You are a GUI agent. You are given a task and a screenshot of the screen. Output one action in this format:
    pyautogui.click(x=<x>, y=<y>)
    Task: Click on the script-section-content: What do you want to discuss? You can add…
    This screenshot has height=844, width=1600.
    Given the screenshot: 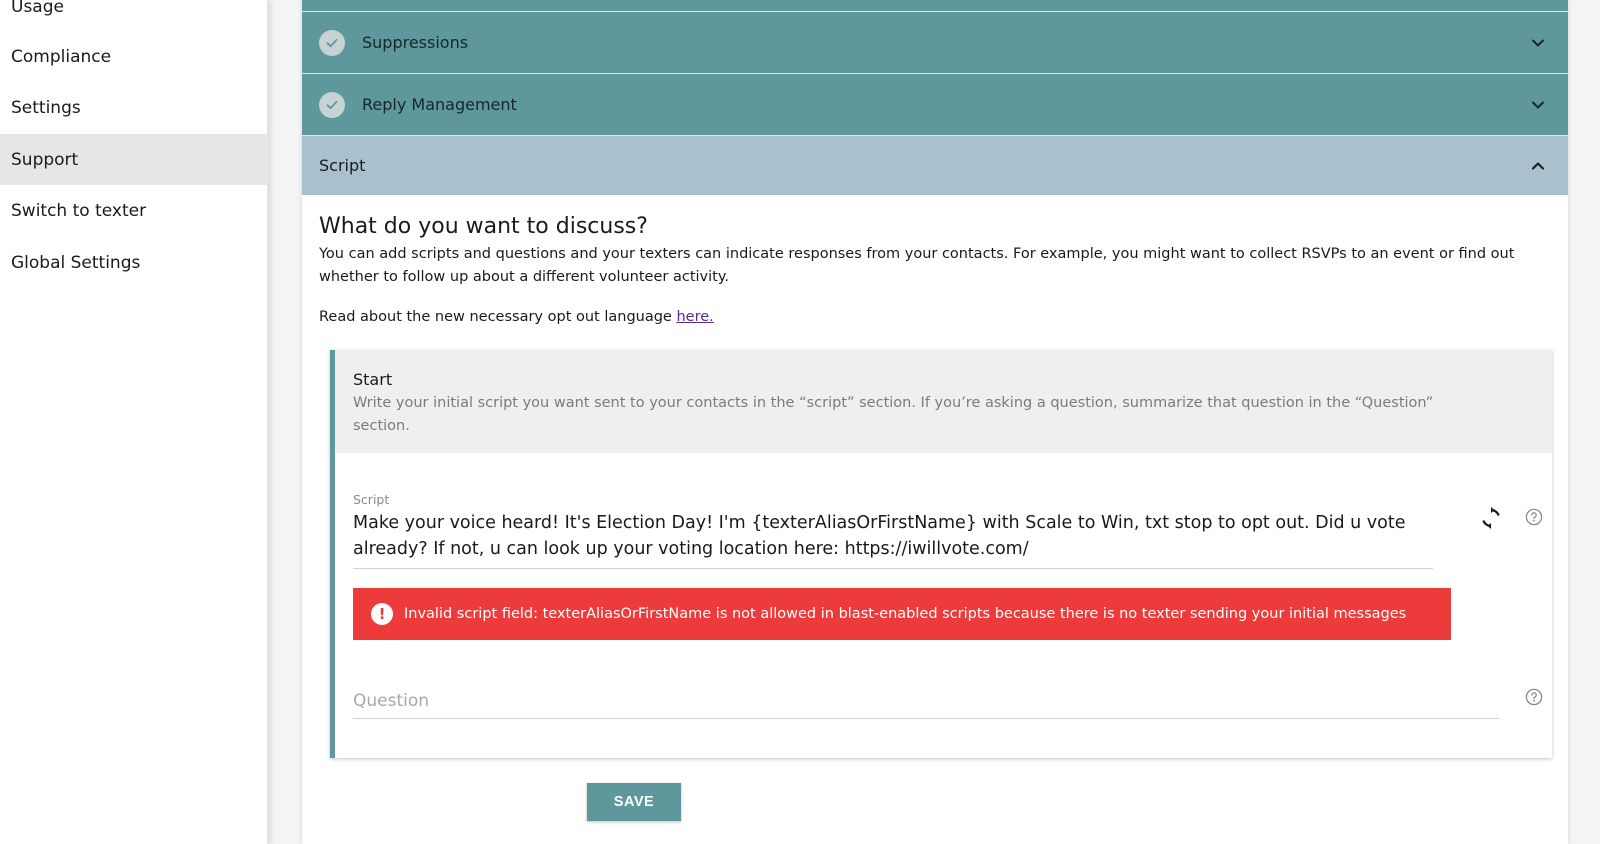 What is the action you would take?
    pyautogui.click(x=935, y=260)
    